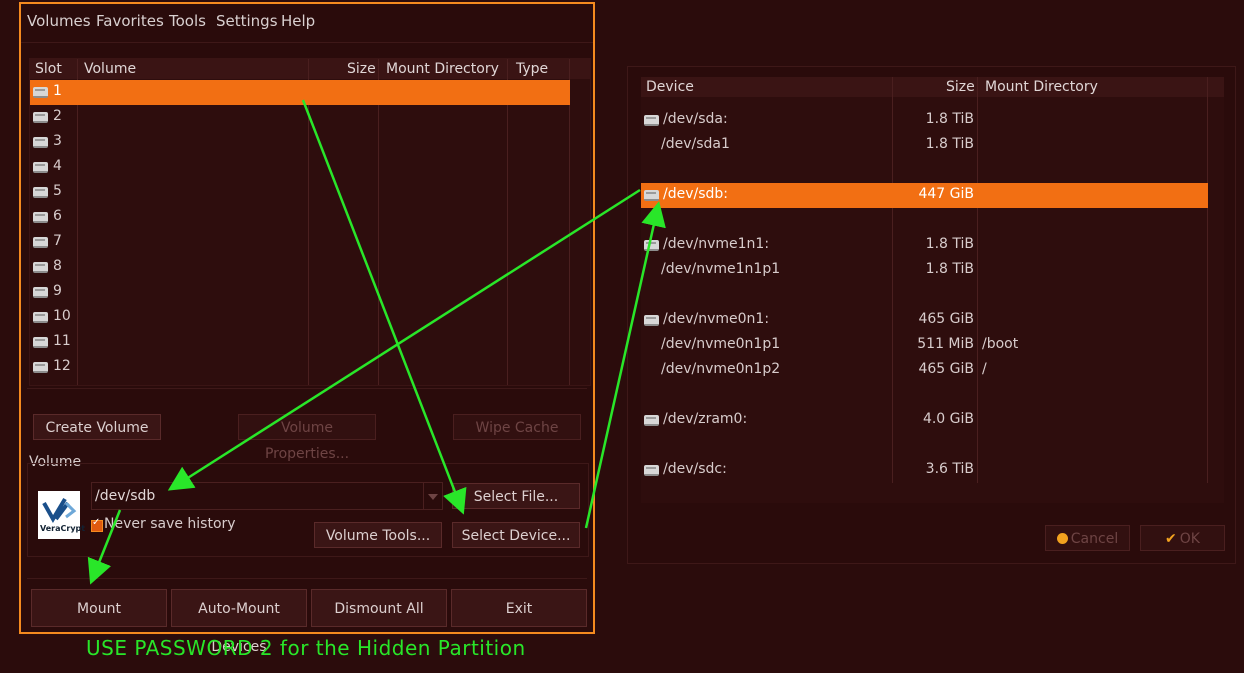 This screenshot has width=1244, height=673. What do you see at coordinates (924, 270) in the screenshot?
I see `device-row: /dev/nvme1n1p1 1.8 TiB` at bounding box center [924, 270].